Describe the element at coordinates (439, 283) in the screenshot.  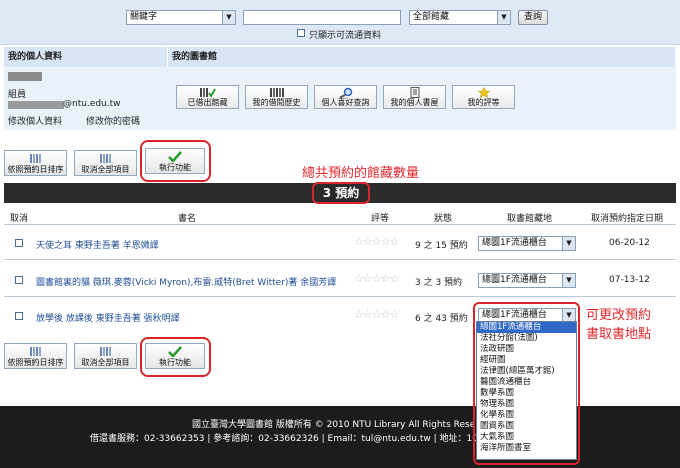
I see `row-status: 3 之 3 預約` at that location.